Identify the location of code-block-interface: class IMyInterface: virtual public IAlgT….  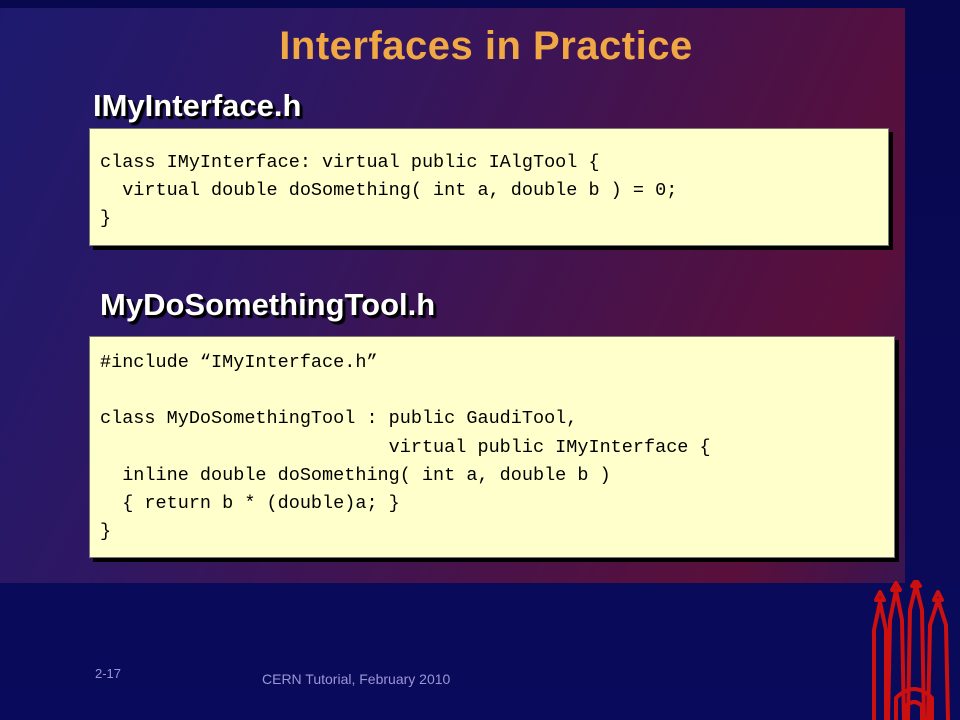
(389, 191).